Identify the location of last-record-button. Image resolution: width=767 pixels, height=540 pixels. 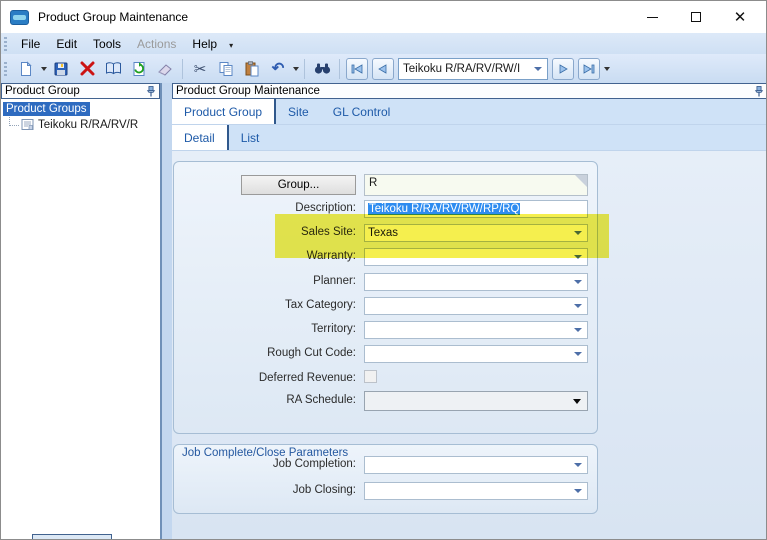
(589, 68).